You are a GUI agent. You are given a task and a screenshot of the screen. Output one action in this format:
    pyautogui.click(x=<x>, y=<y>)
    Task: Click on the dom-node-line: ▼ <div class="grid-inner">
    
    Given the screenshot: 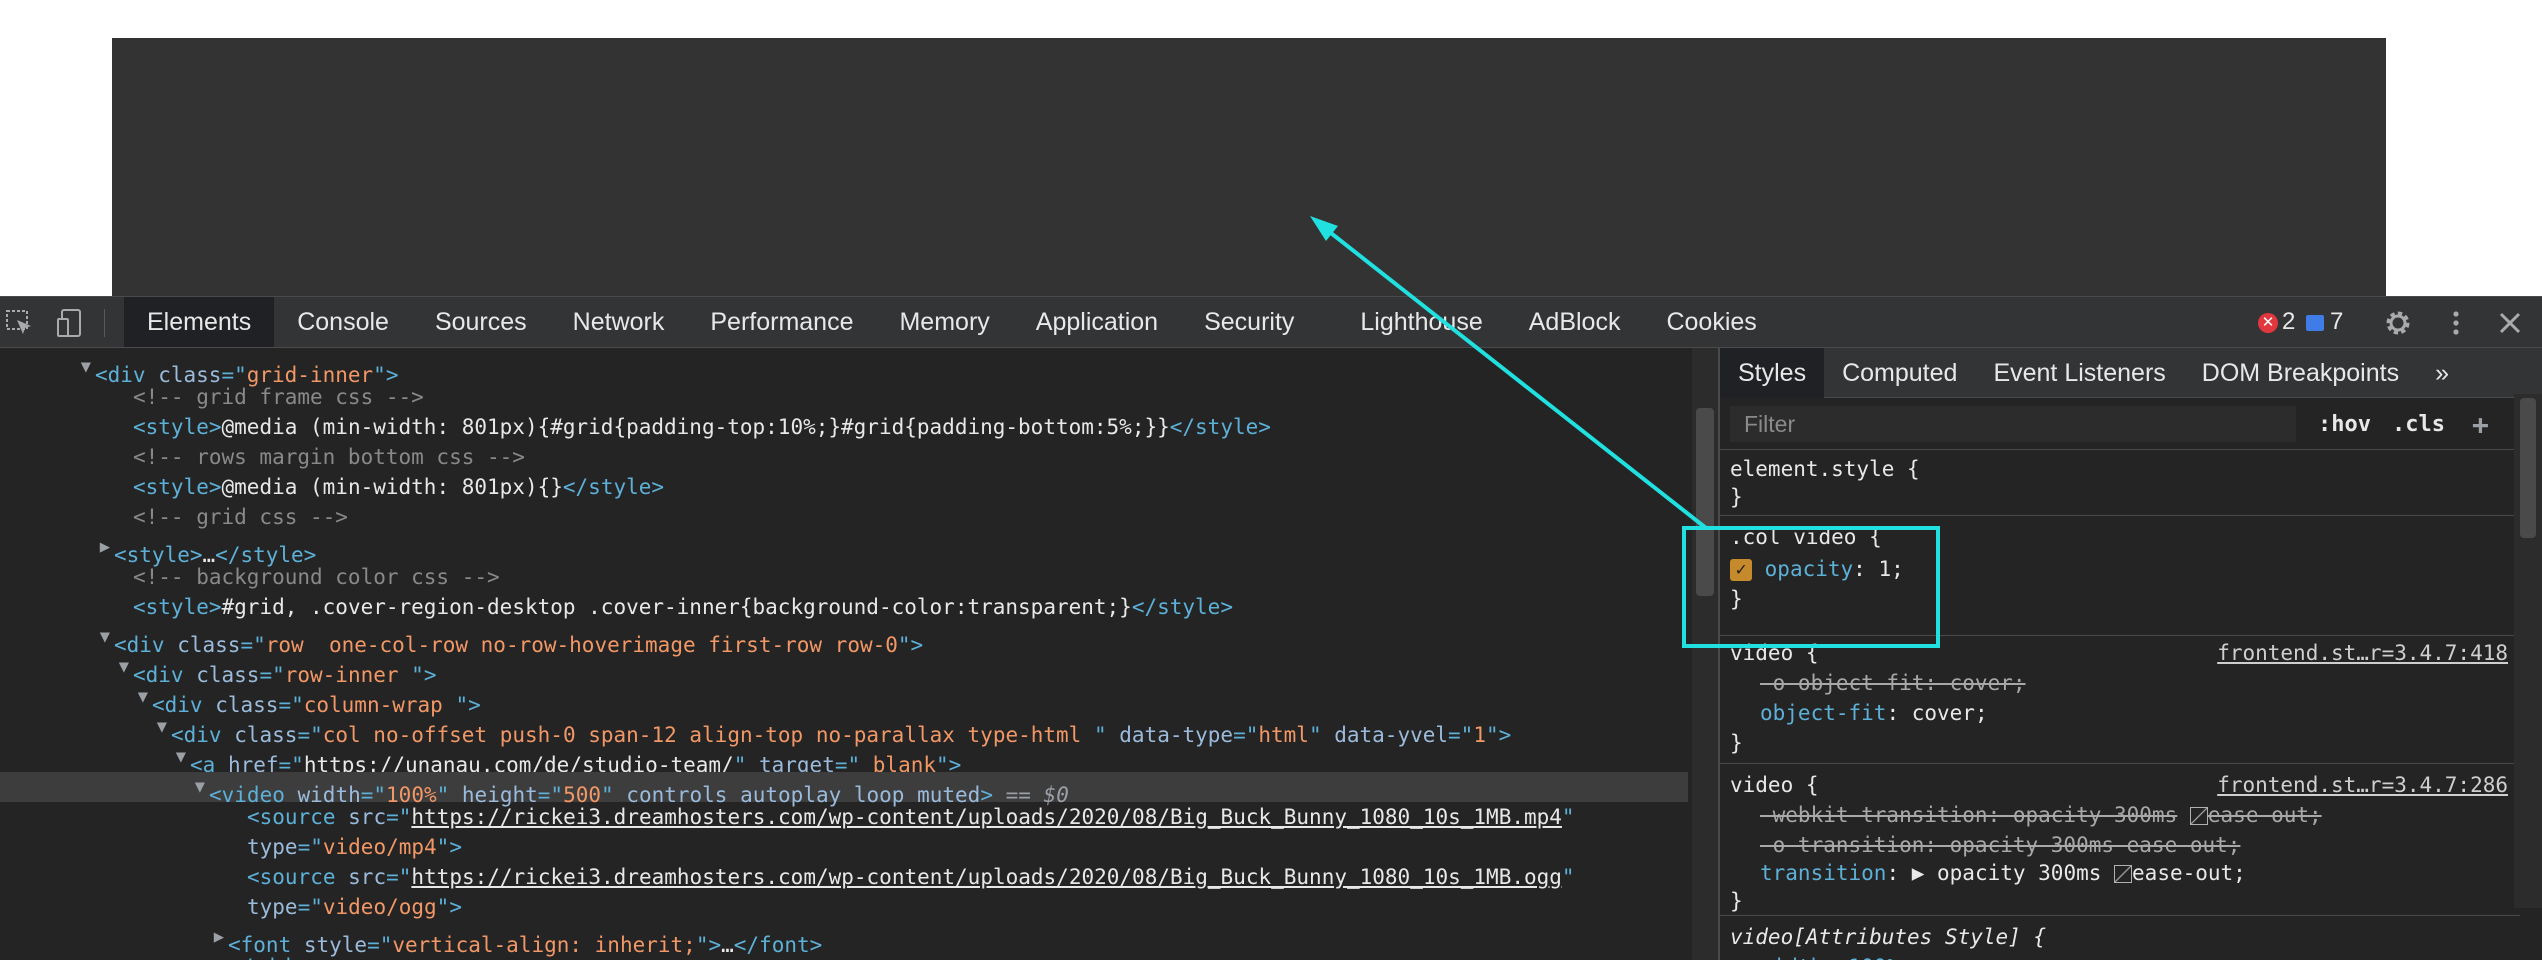 What is the action you would take?
    pyautogui.click(x=844, y=369)
    